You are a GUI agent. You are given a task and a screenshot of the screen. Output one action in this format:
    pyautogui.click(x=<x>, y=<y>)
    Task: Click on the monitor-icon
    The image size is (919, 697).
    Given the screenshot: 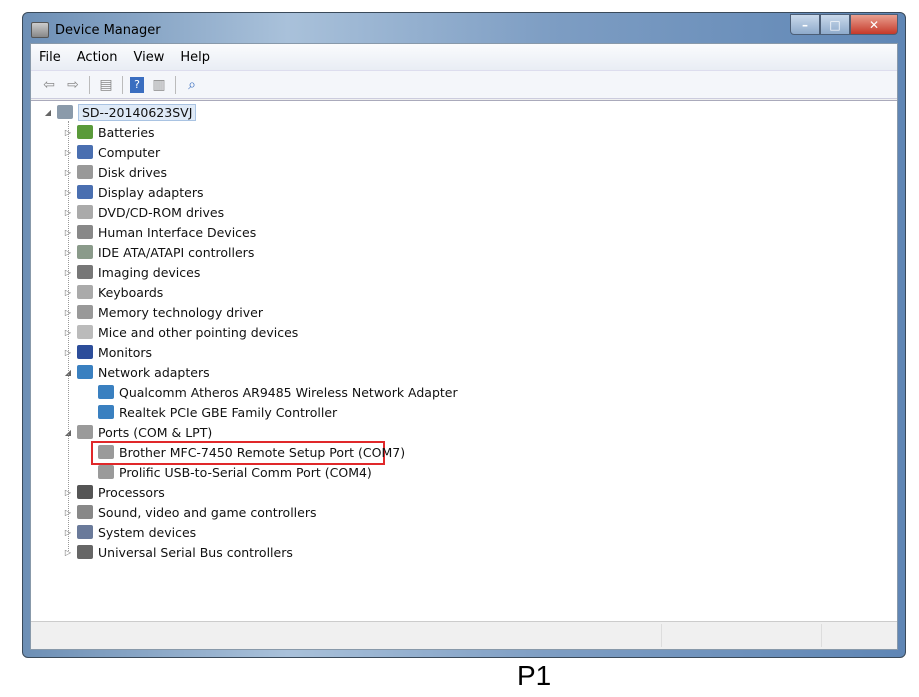 What is the action you would take?
    pyautogui.click(x=85, y=352)
    